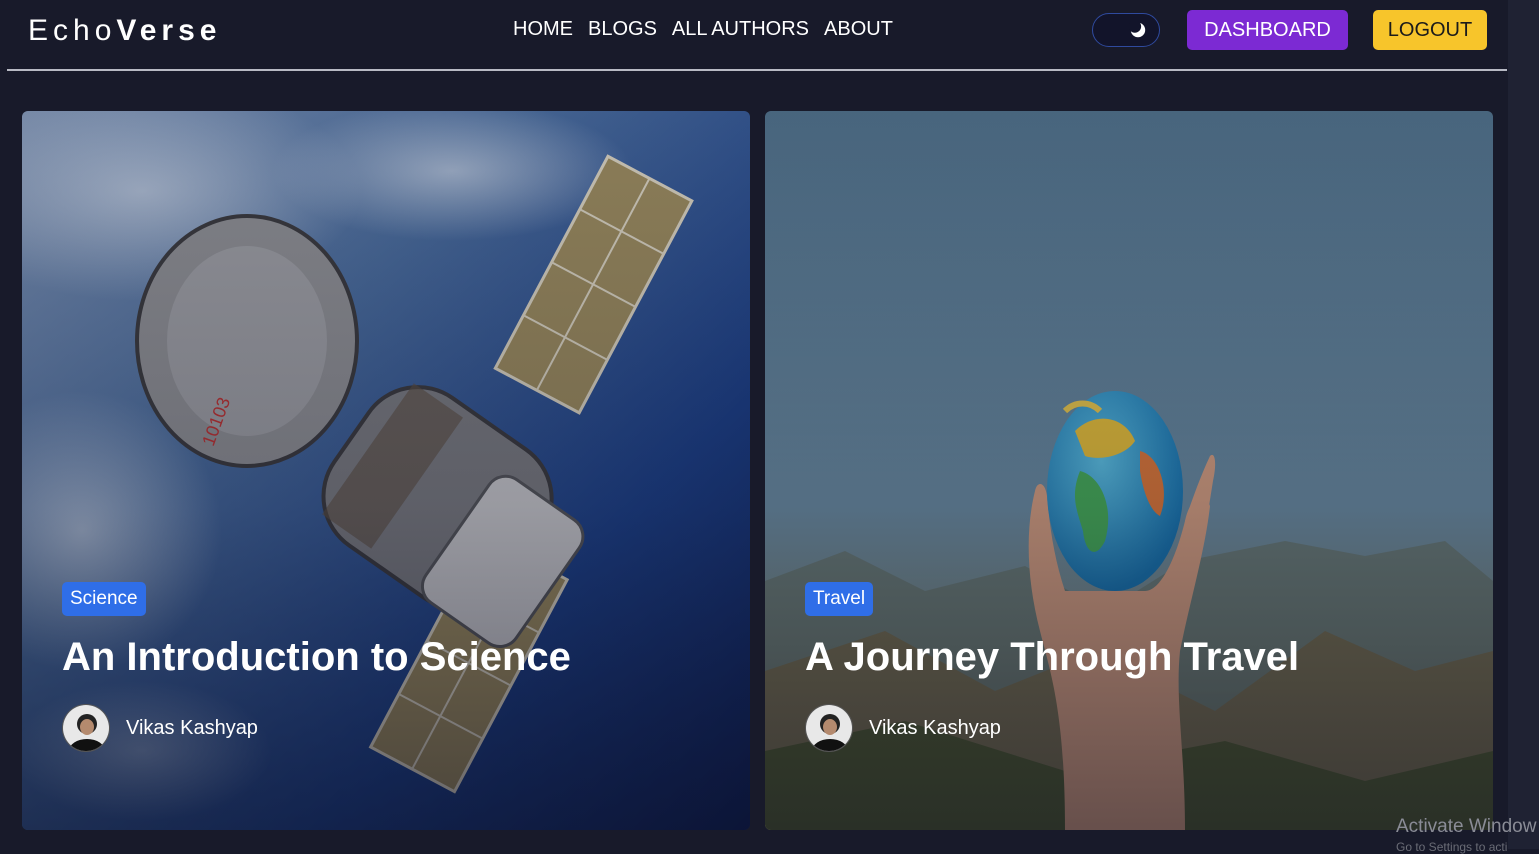 This screenshot has width=1539, height=854. Describe the element at coordinates (1135, 657) in the screenshot. I see `post-title: A Journey Through Travel` at that location.